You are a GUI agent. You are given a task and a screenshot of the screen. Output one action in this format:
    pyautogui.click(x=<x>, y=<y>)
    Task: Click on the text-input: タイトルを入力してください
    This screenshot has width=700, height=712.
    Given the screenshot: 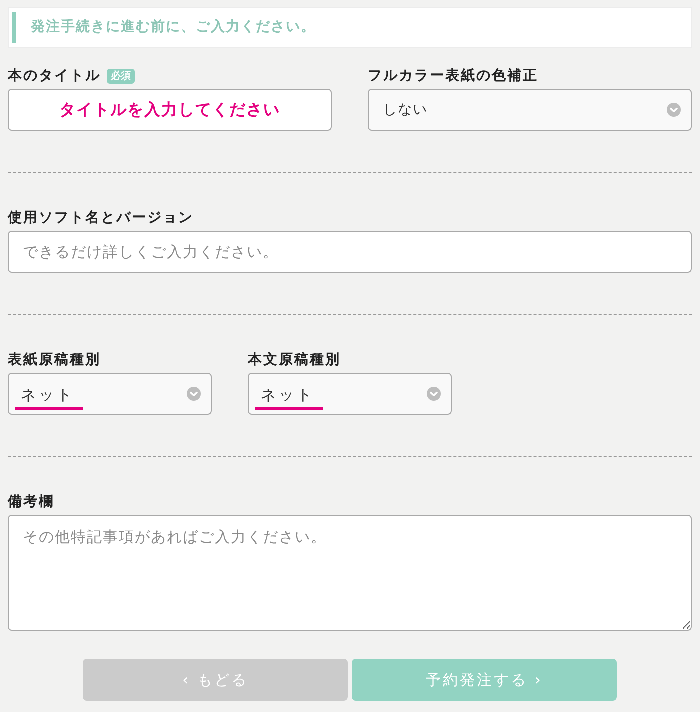 What is the action you would take?
    pyautogui.click(x=170, y=110)
    